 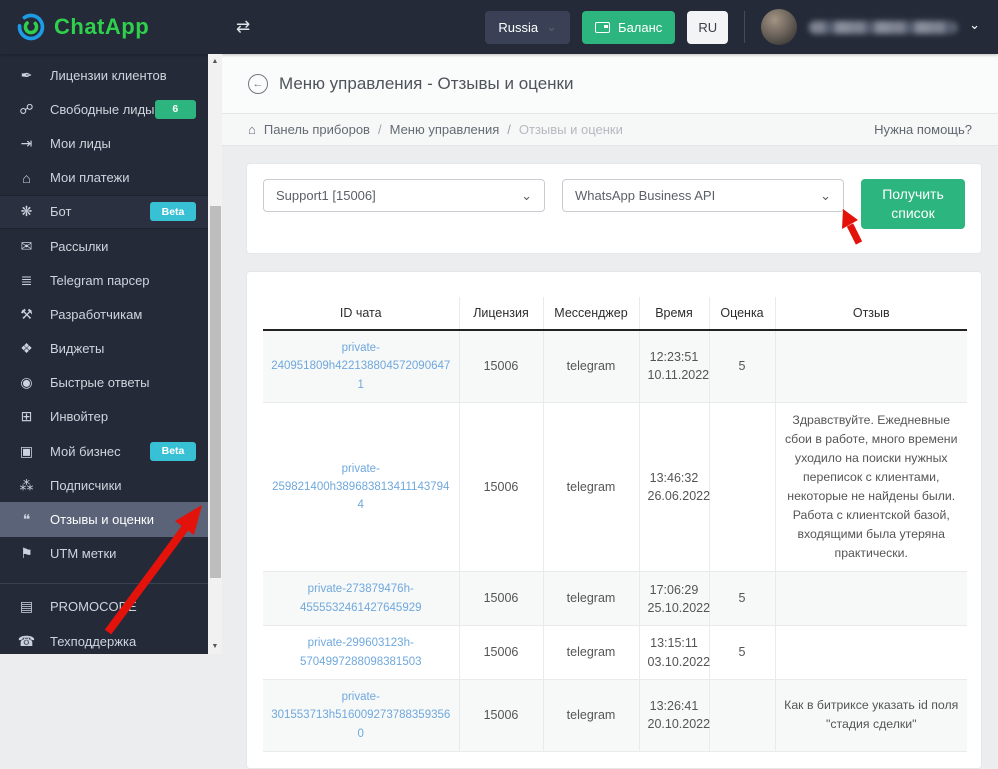 What do you see at coordinates (871, 313) in the screenshot?
I see `column-header: Отзыв` at bounding box center [871, 313].